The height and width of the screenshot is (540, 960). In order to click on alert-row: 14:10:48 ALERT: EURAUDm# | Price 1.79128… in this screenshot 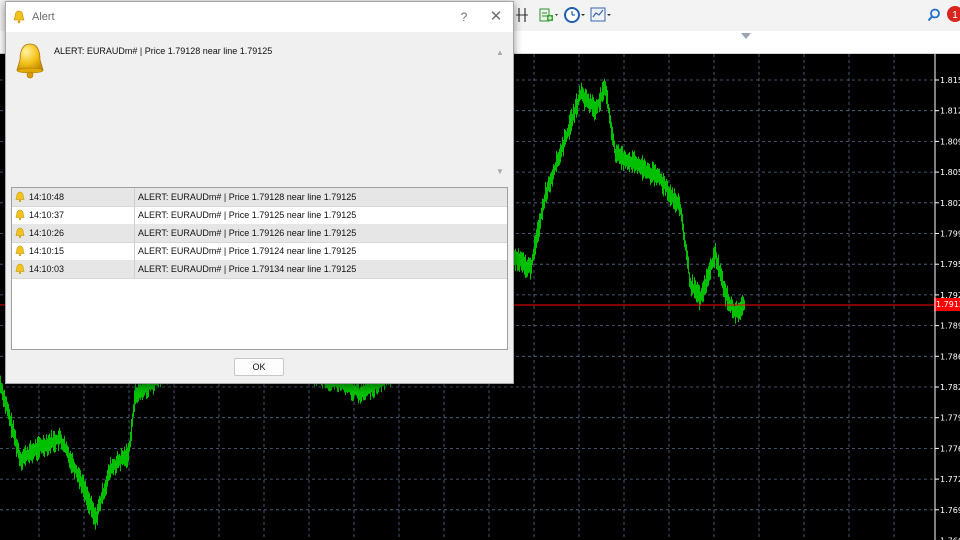, I will do `click(259, 197)`.